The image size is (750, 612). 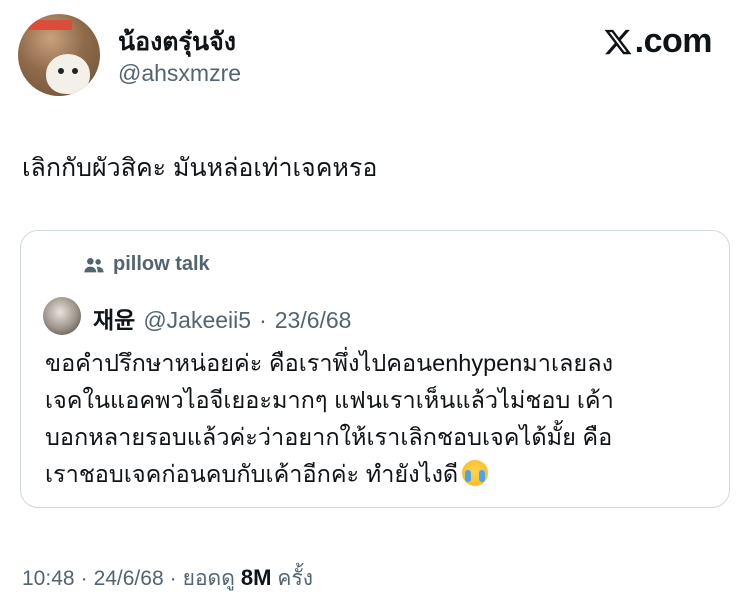 I want to click on crying-face-icon, so click(x=475, y=473).